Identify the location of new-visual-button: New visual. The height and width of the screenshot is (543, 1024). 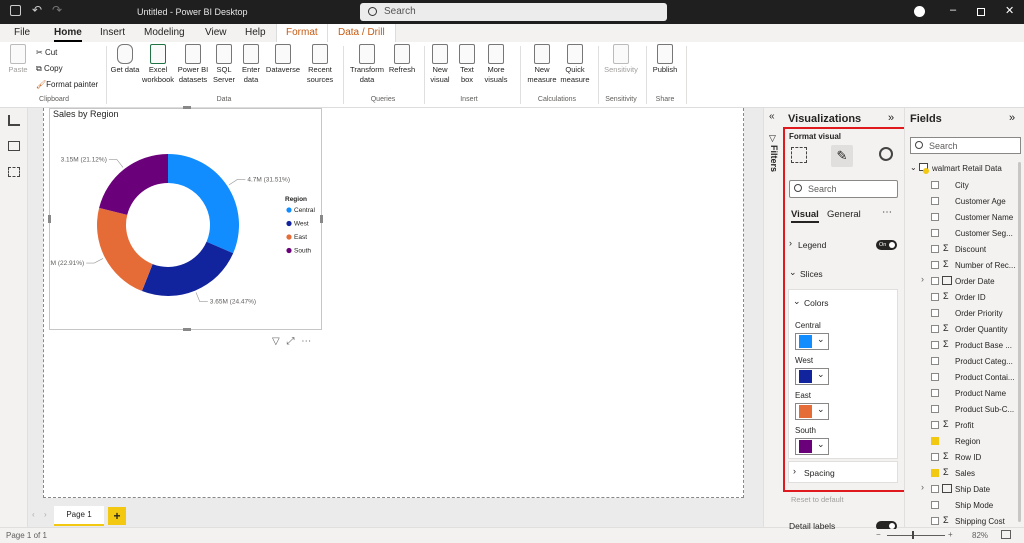
(440, 63).